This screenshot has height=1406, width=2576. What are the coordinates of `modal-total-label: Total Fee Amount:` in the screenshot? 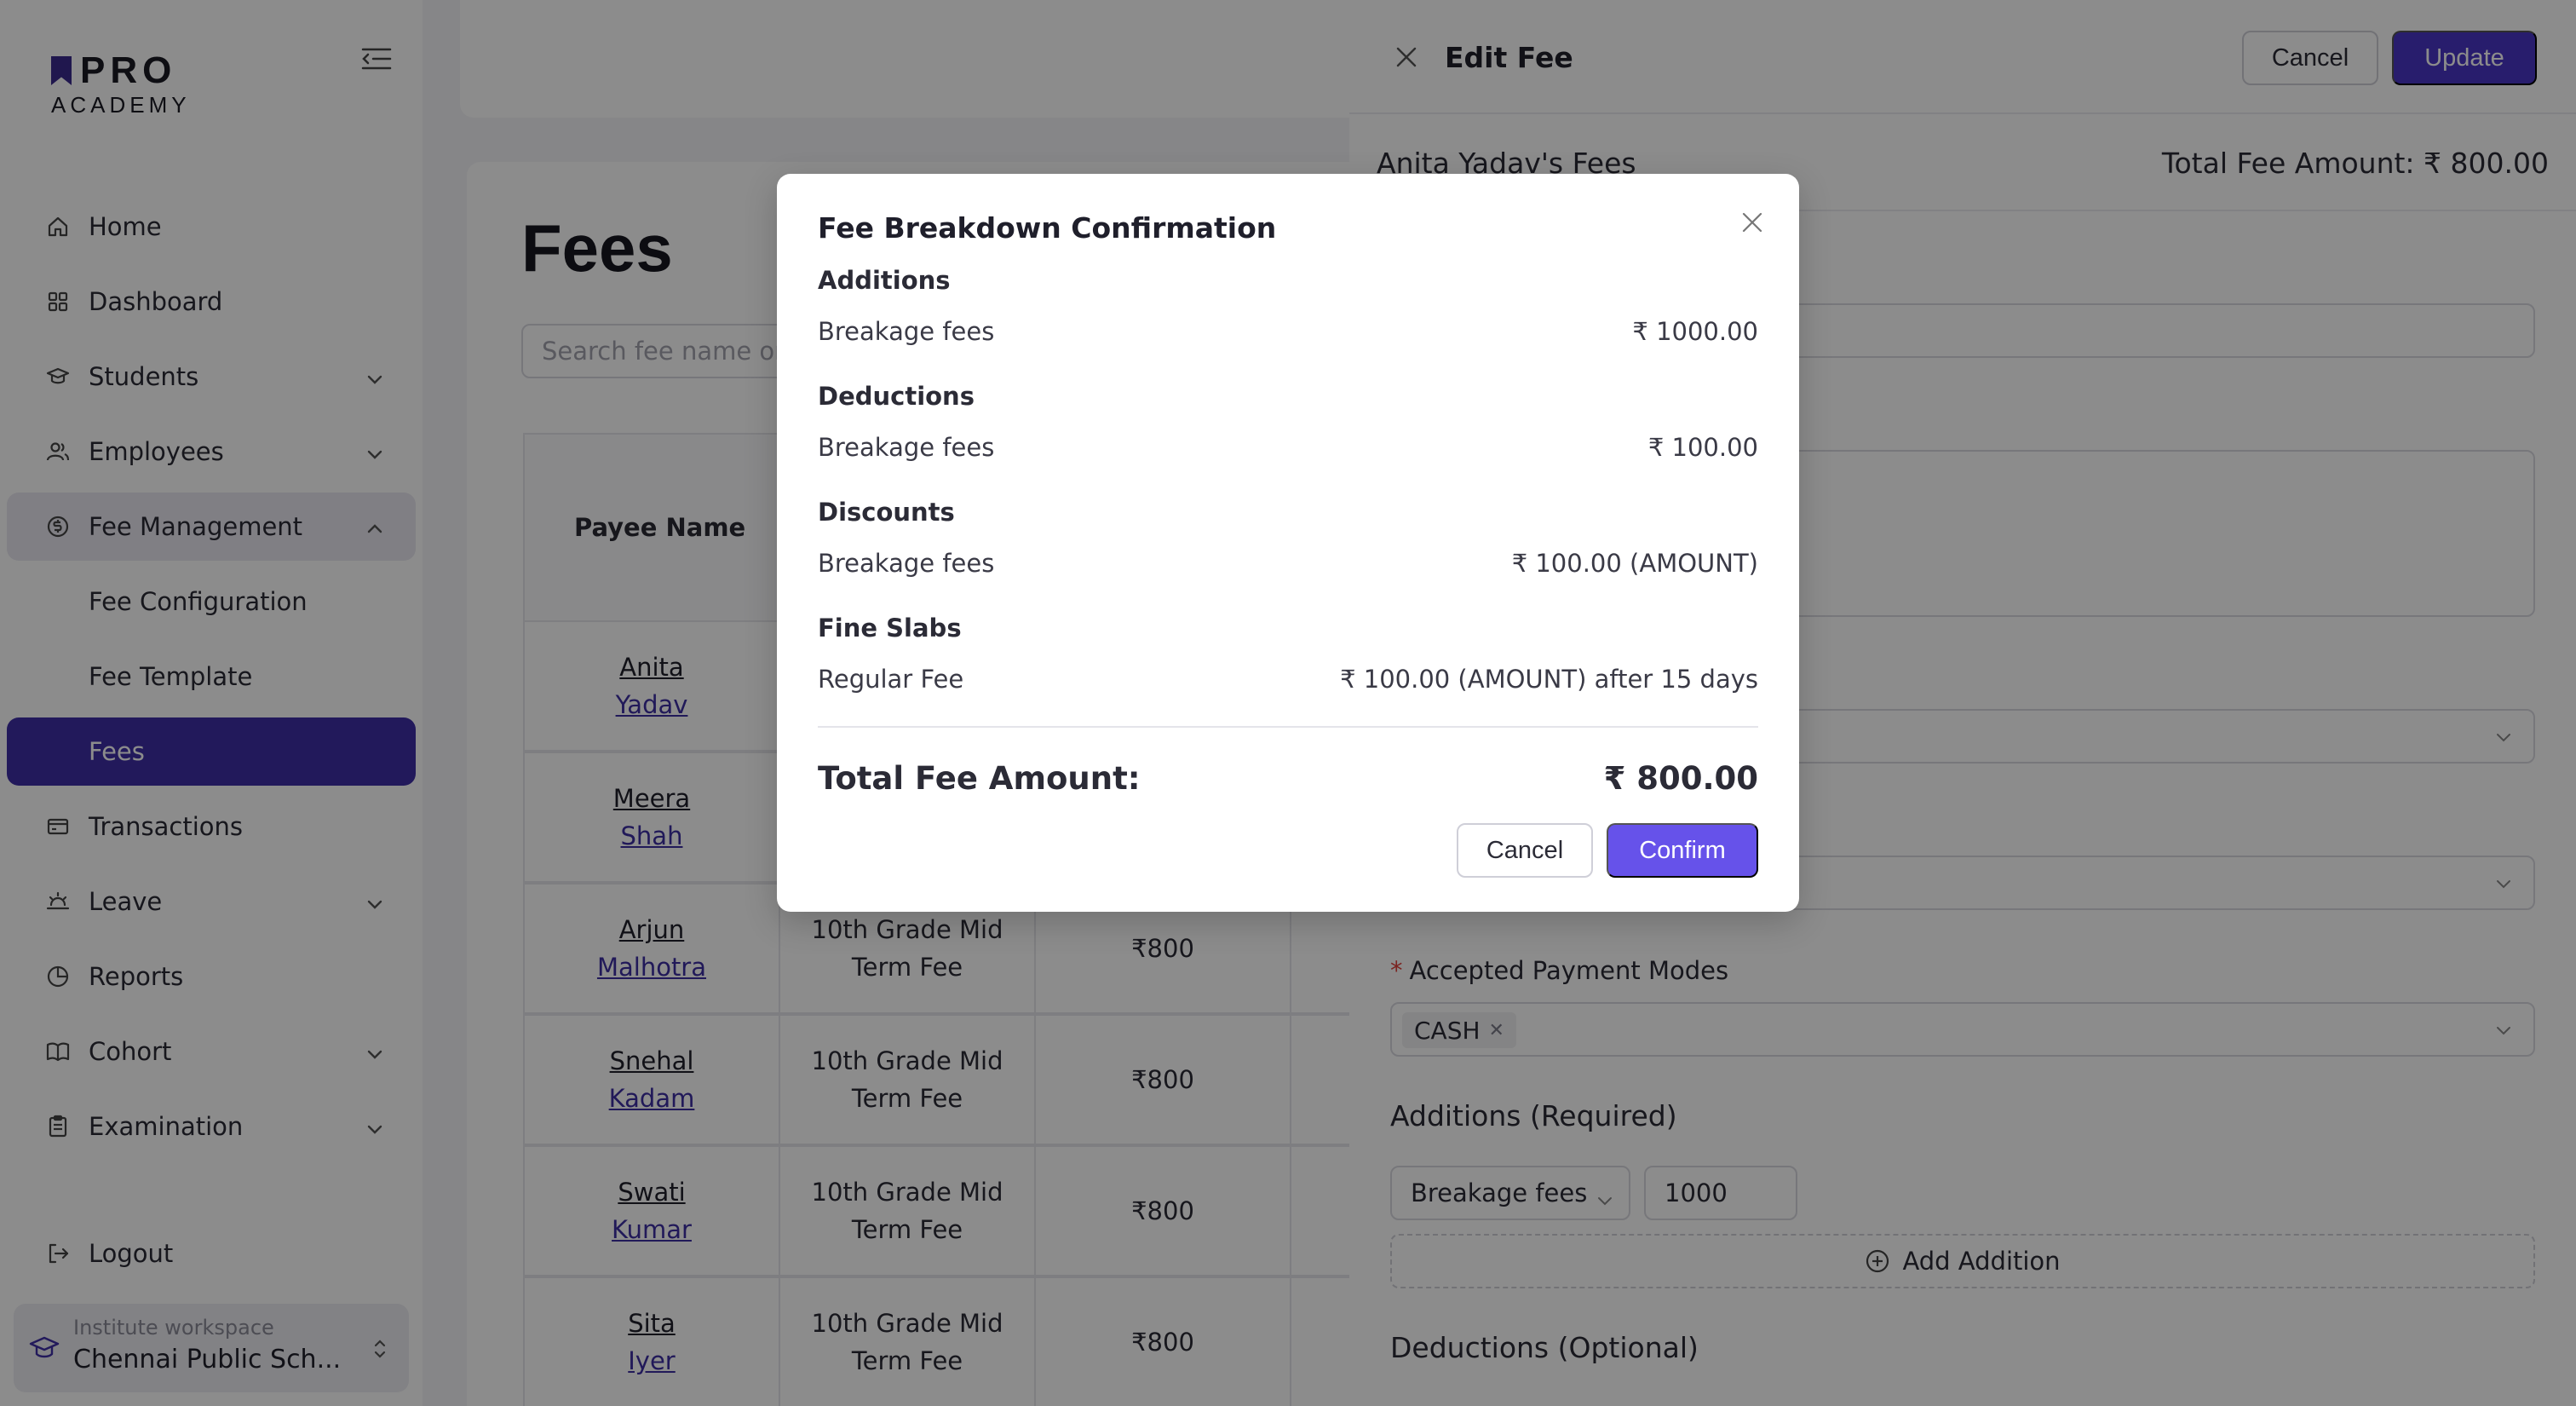 It's located at (980, 778).